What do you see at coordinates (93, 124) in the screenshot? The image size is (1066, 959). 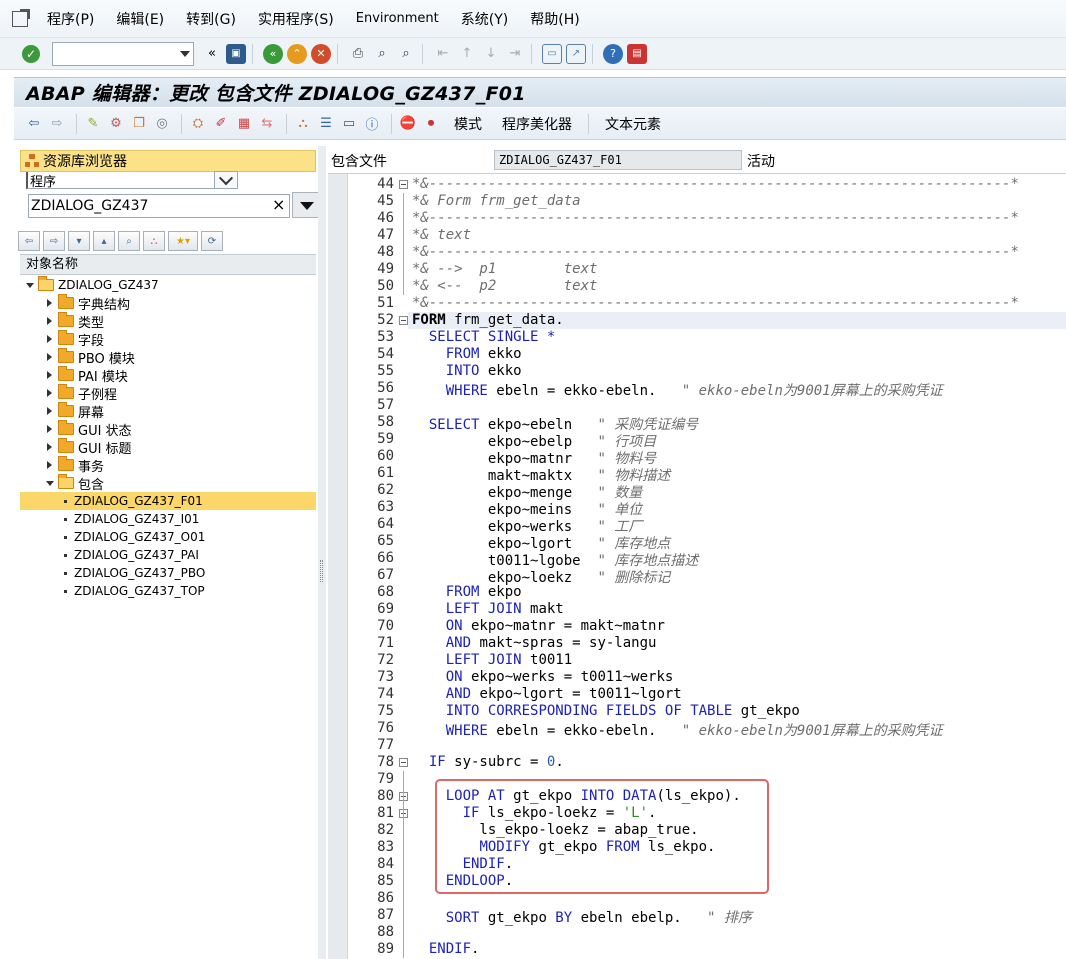 I see `display-change-icon: ✎` at bounding box center [93, 124].